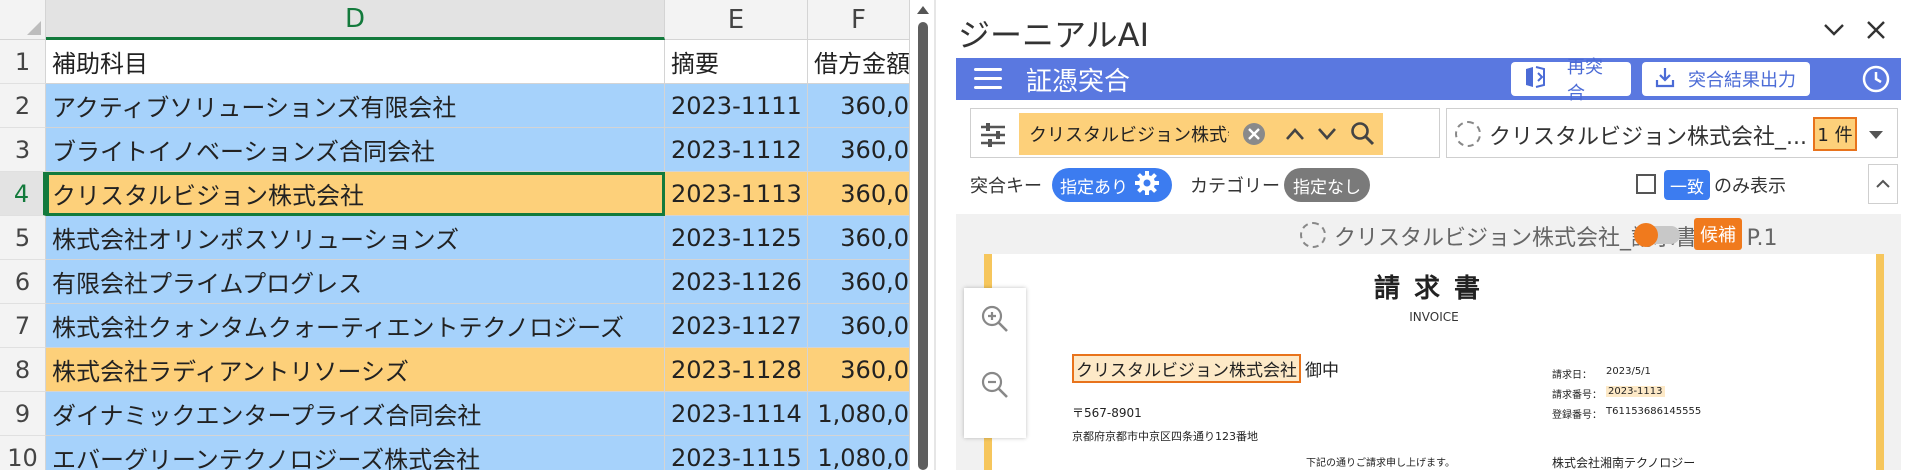 The height and width of the screenshot is (471, 1907). Describe the element at coordinates (1624, 463) in the screenshot. I see `issuer-name: 株式会社湘南テクノロジー` at that location.